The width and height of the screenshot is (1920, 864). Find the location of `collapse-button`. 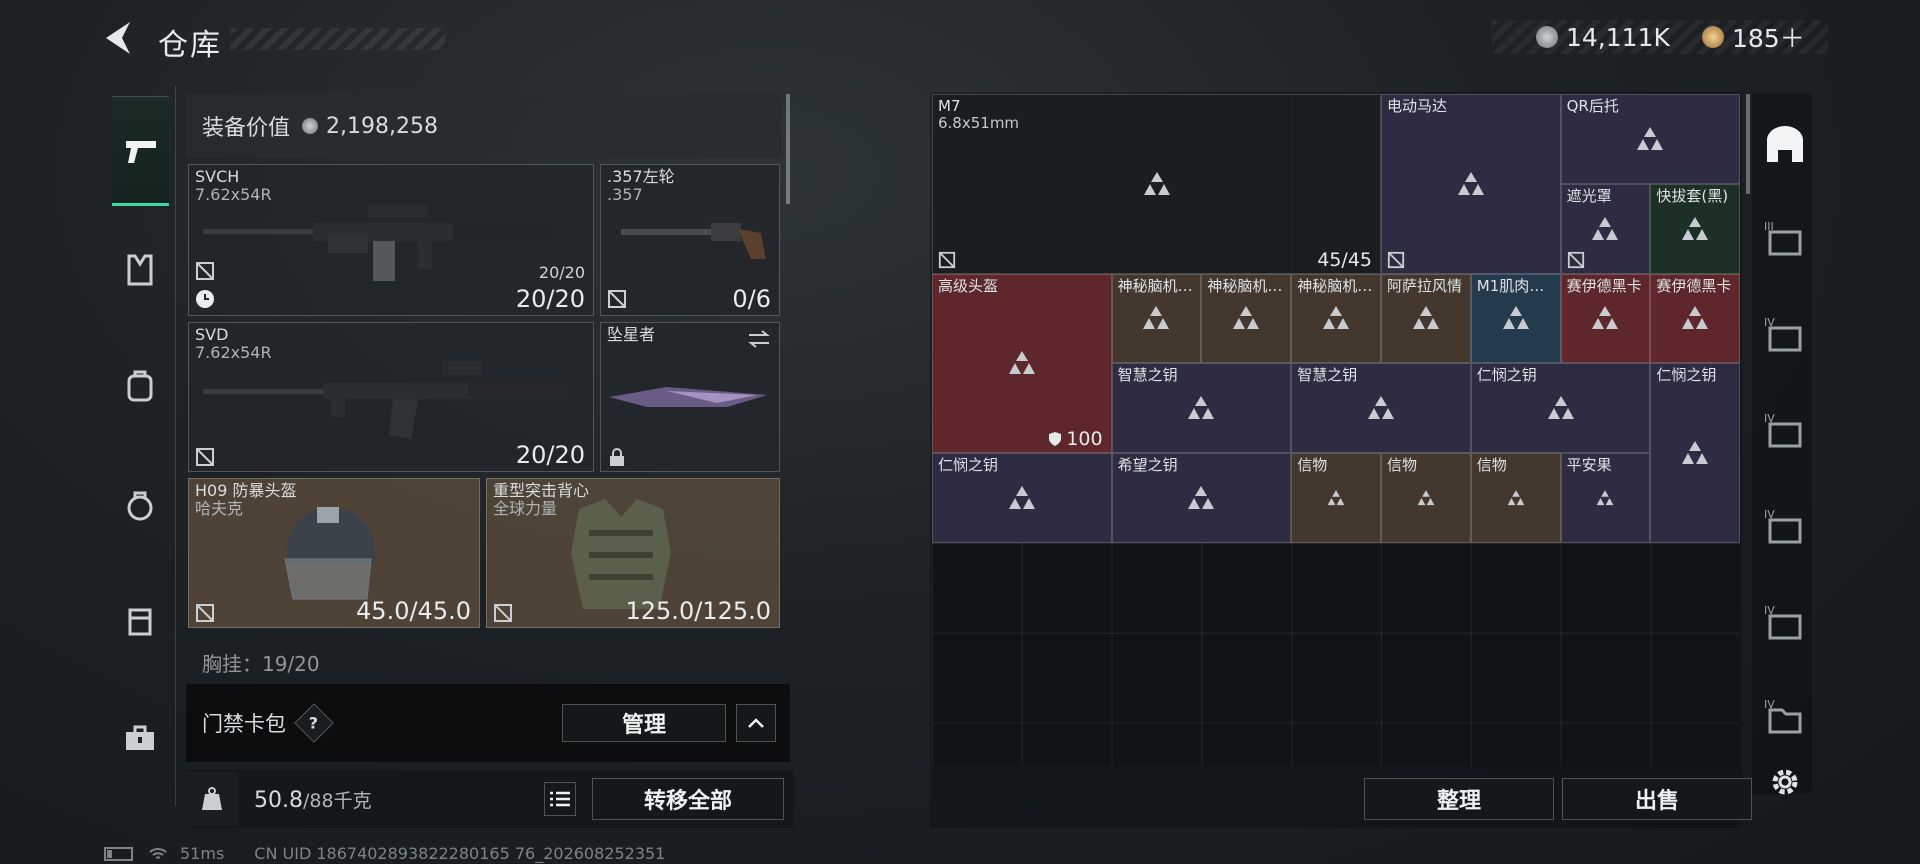

collapse-button is located at coordinates (756, 723).